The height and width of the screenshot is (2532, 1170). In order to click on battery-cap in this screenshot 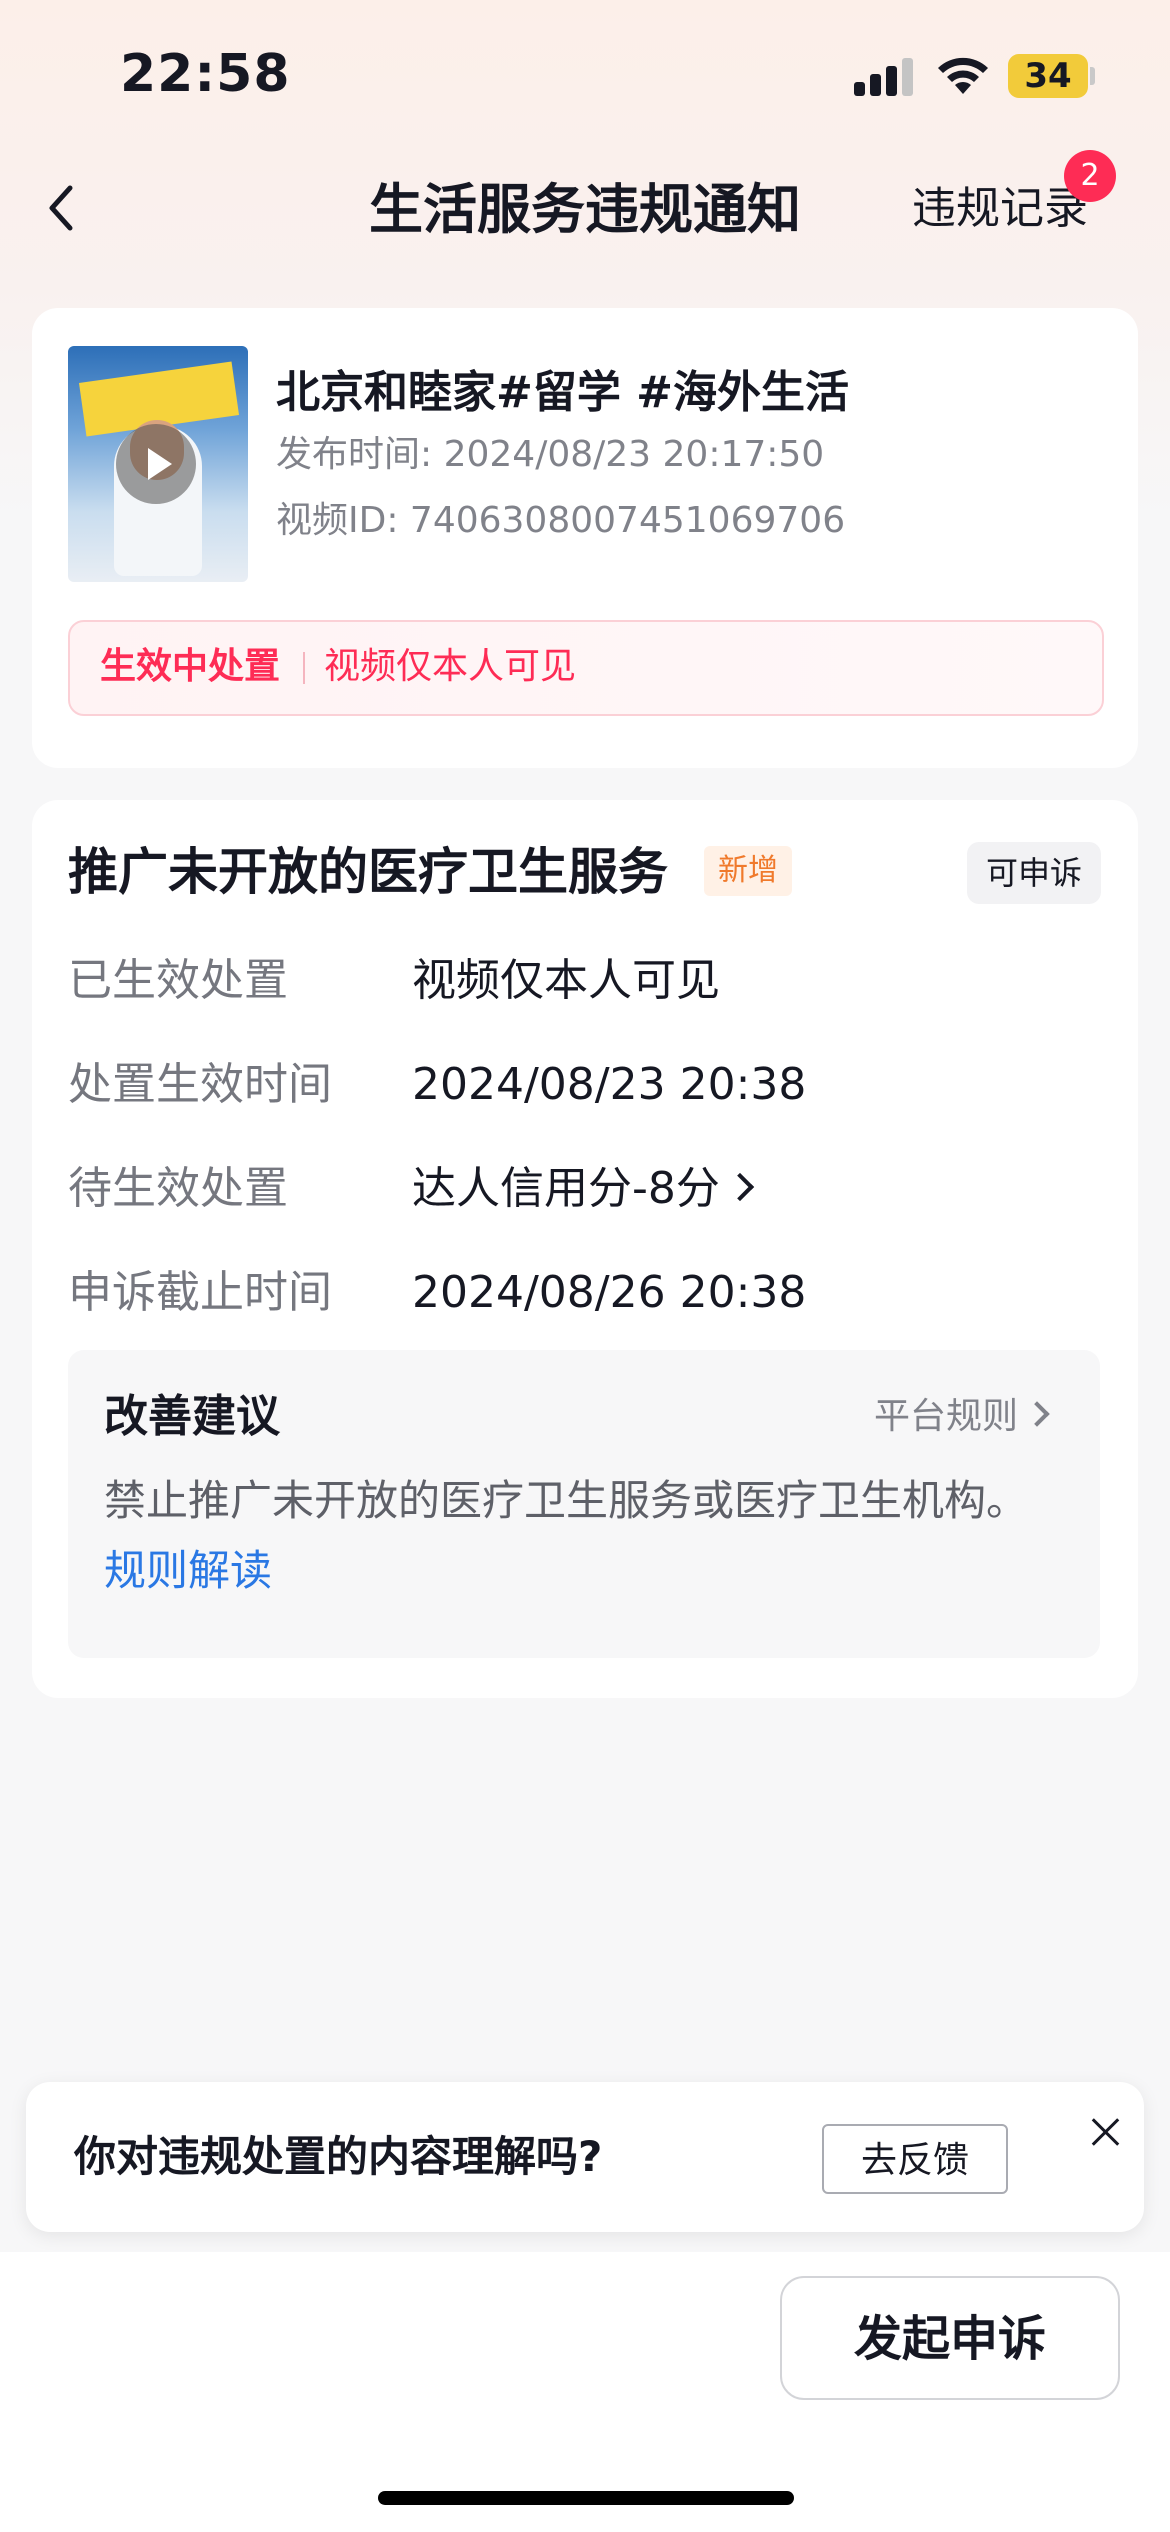, I will do `click(1092, 76)`.